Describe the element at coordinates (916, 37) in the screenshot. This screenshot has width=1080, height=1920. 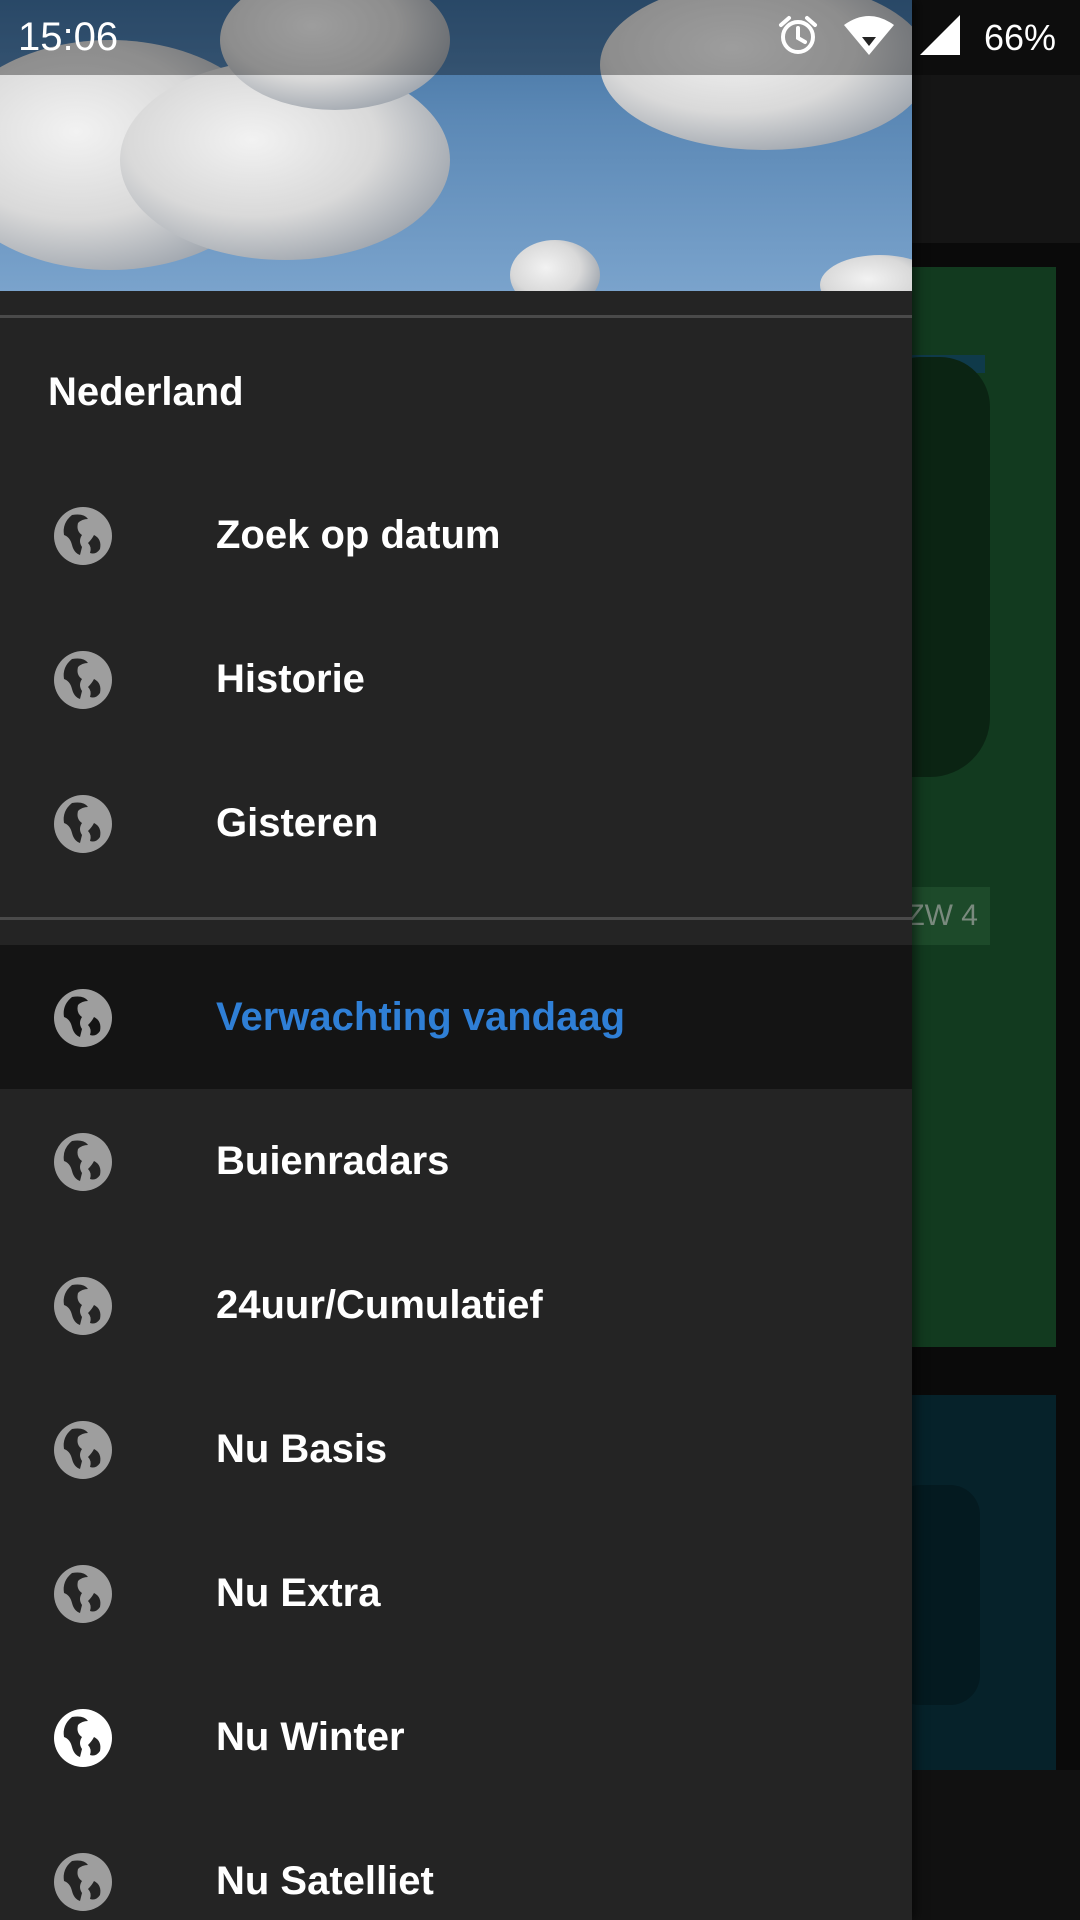
I see `status-icons: 66%` at that location.